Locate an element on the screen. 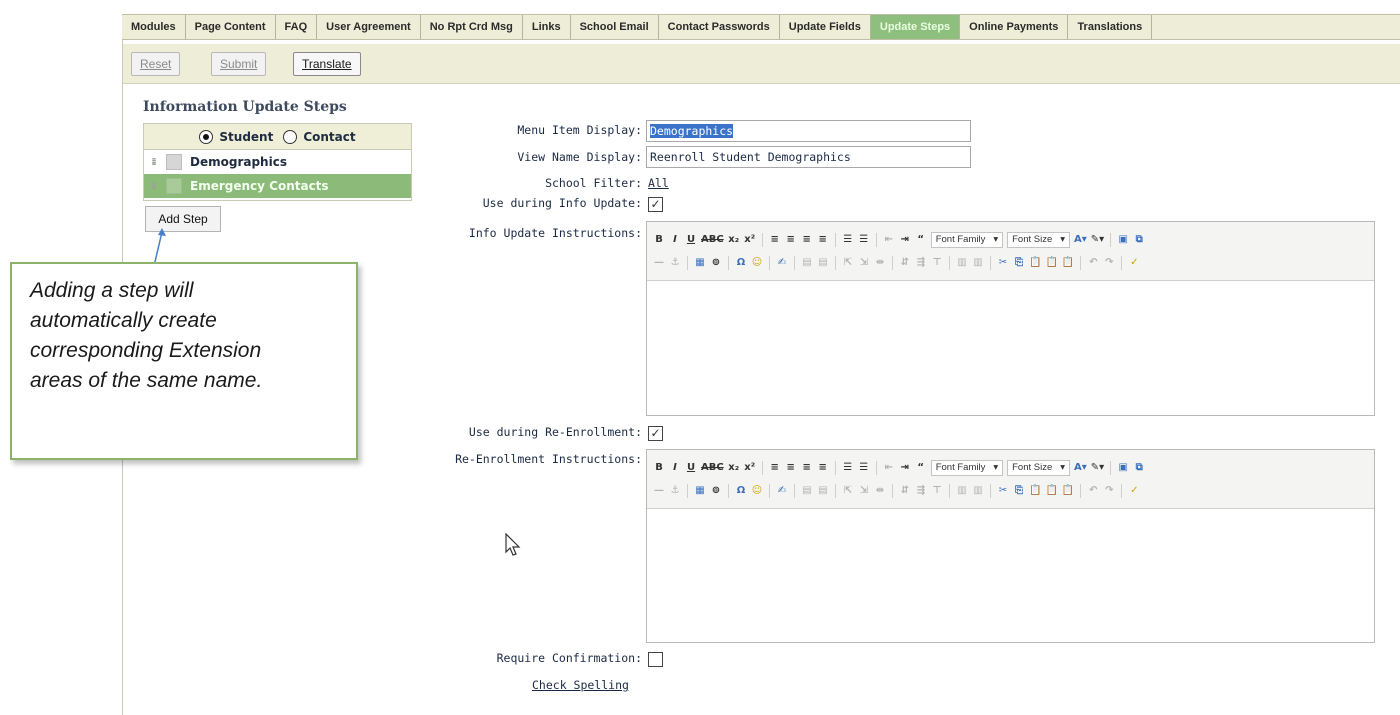 Image resolution: width=1400 pixels, height=715 pixels. paste-icon: 📋 is located at coordinates (1035, 491).